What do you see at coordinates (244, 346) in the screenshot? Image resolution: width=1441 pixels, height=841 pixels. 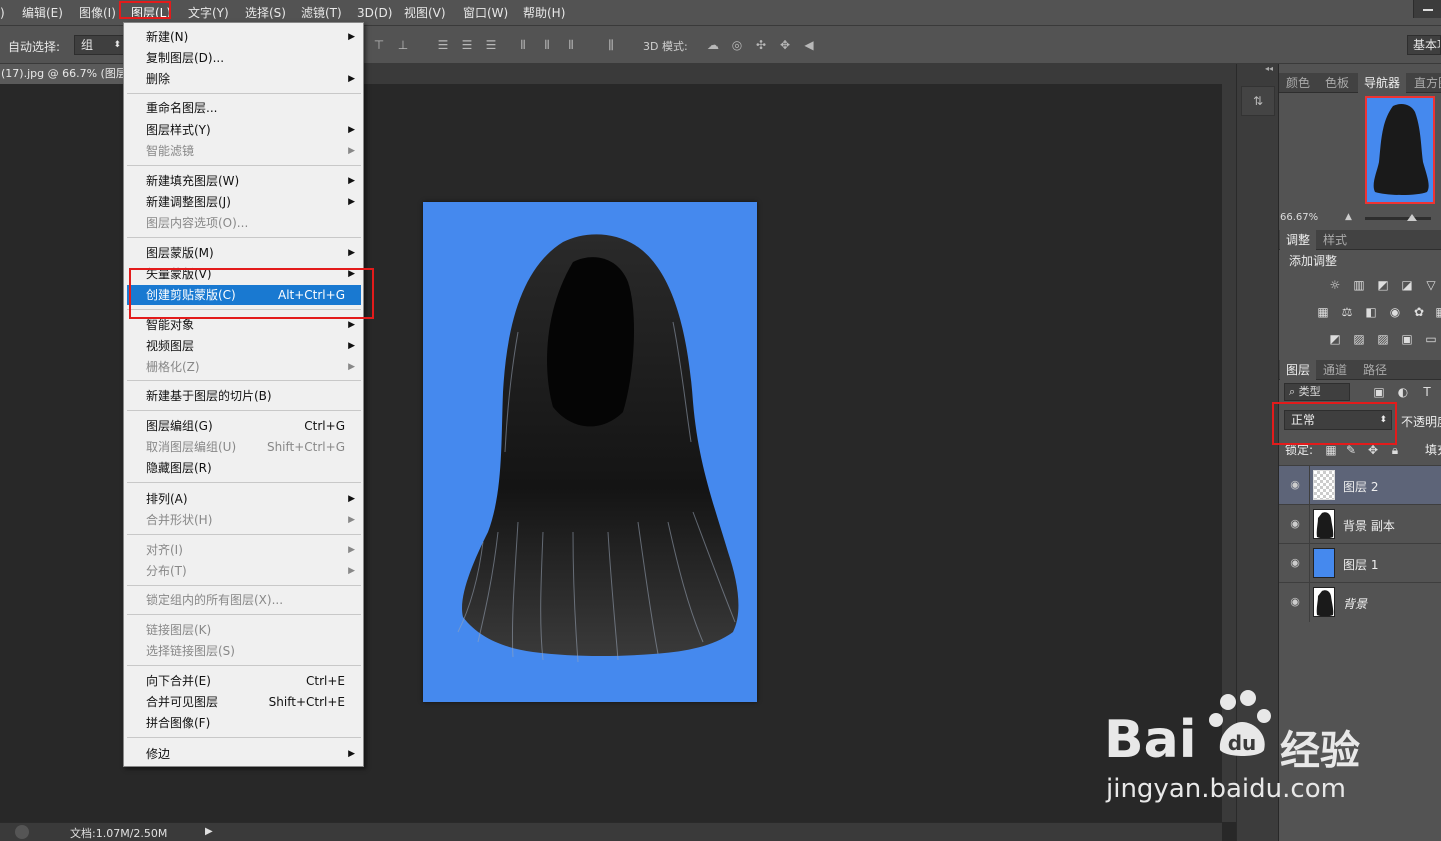 I see `menu-item-video-layer: 视频图层 ▶` at bounding box center [244, 346].